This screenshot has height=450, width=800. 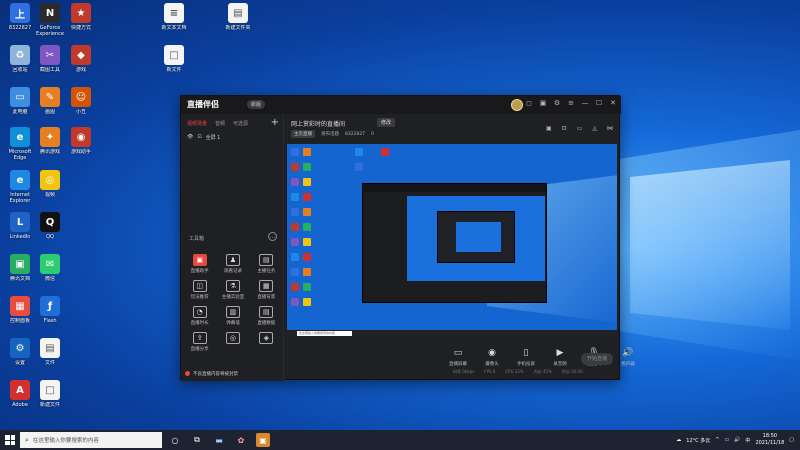 I want to click on tool-item: ⇪ 直播分享, so click(x=199, y=342).